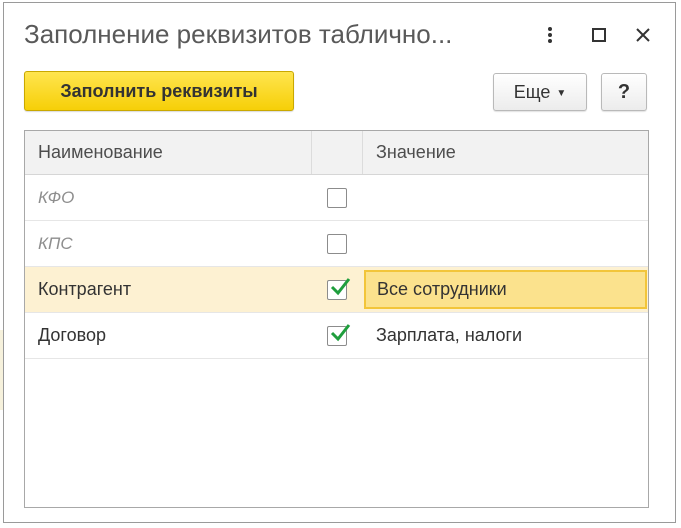  What do you see at coordinates (505, 152) in the screenshot?
I see `column-header-value: Значение` at bounding box center [505, 152].